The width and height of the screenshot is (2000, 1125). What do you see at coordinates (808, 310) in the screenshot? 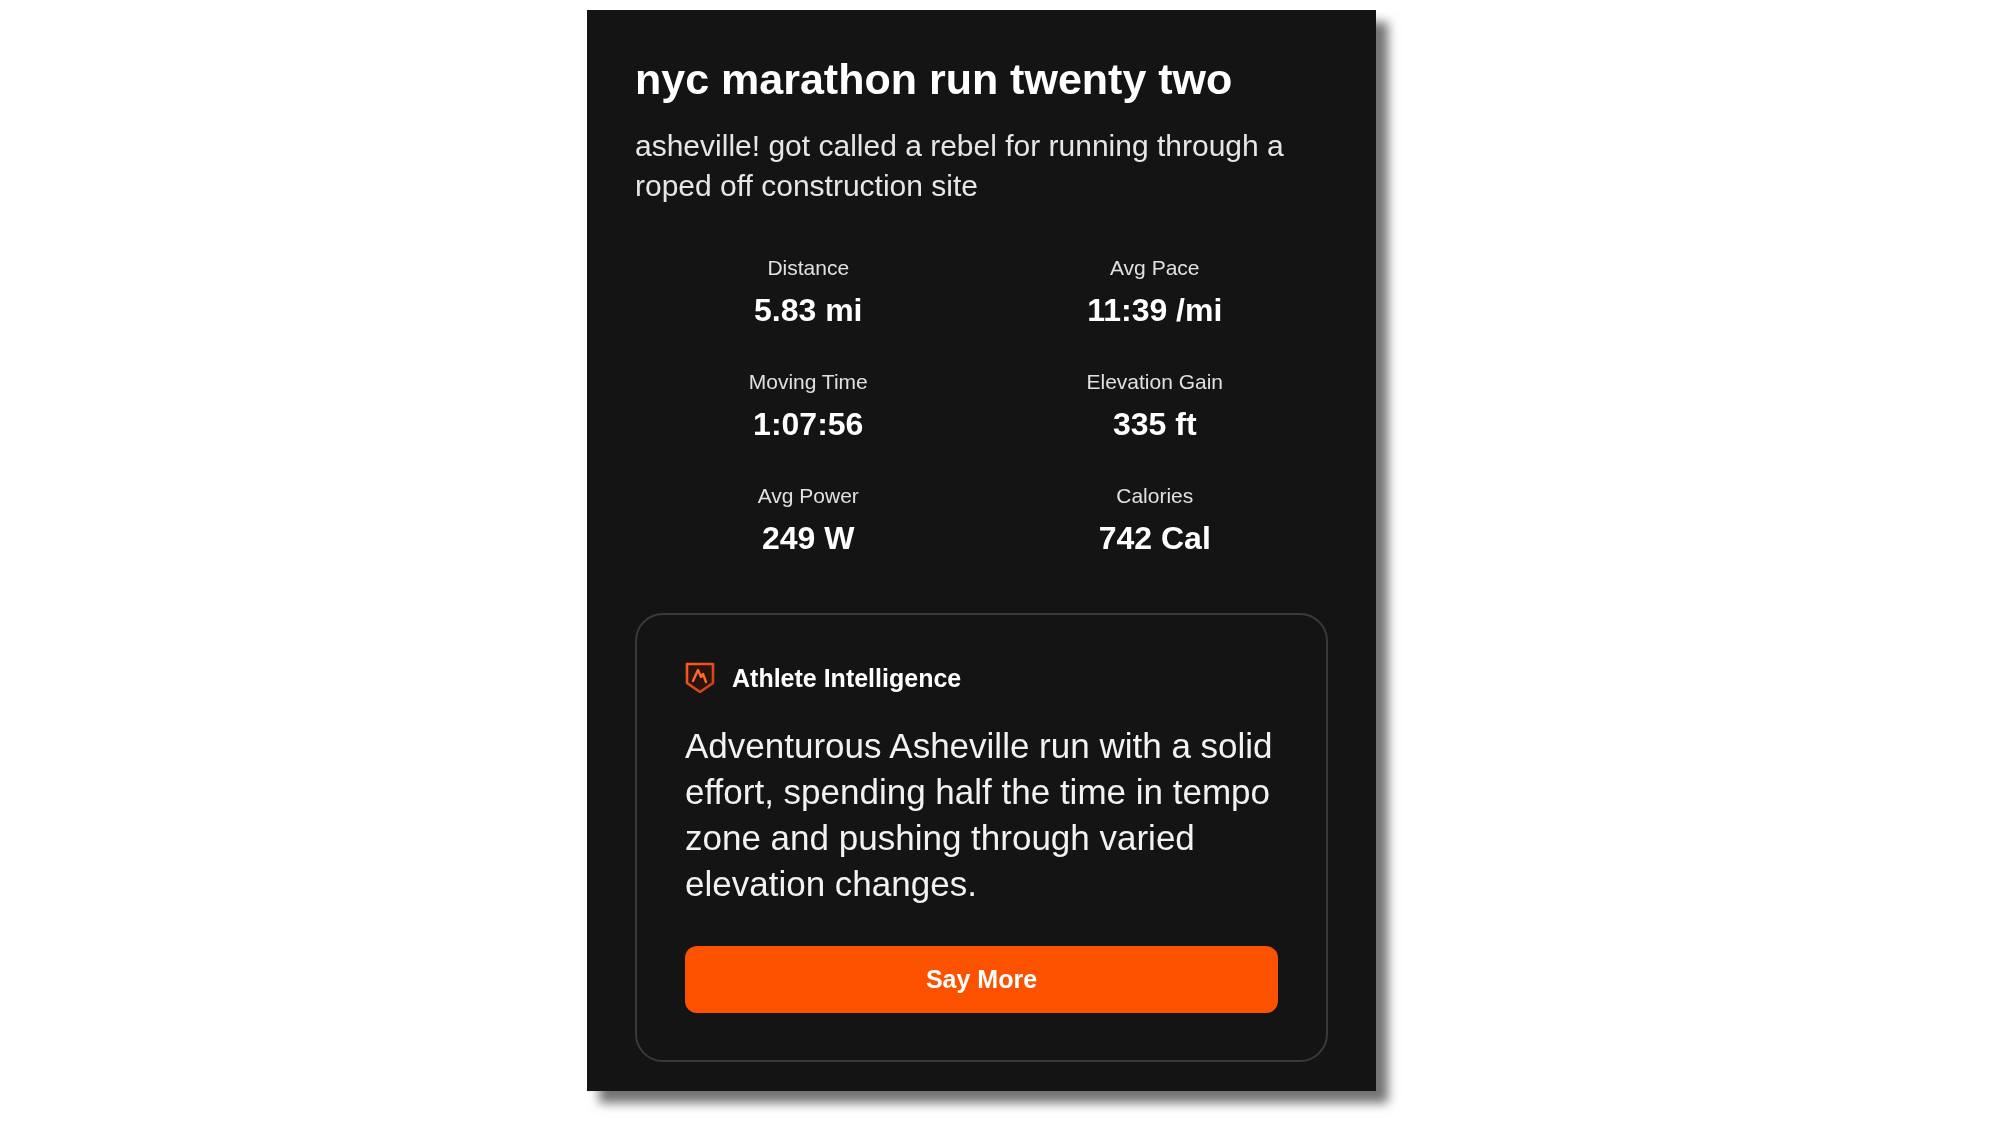
I see `stat-value: 5.83 mi` at bounding box center [808, 310].